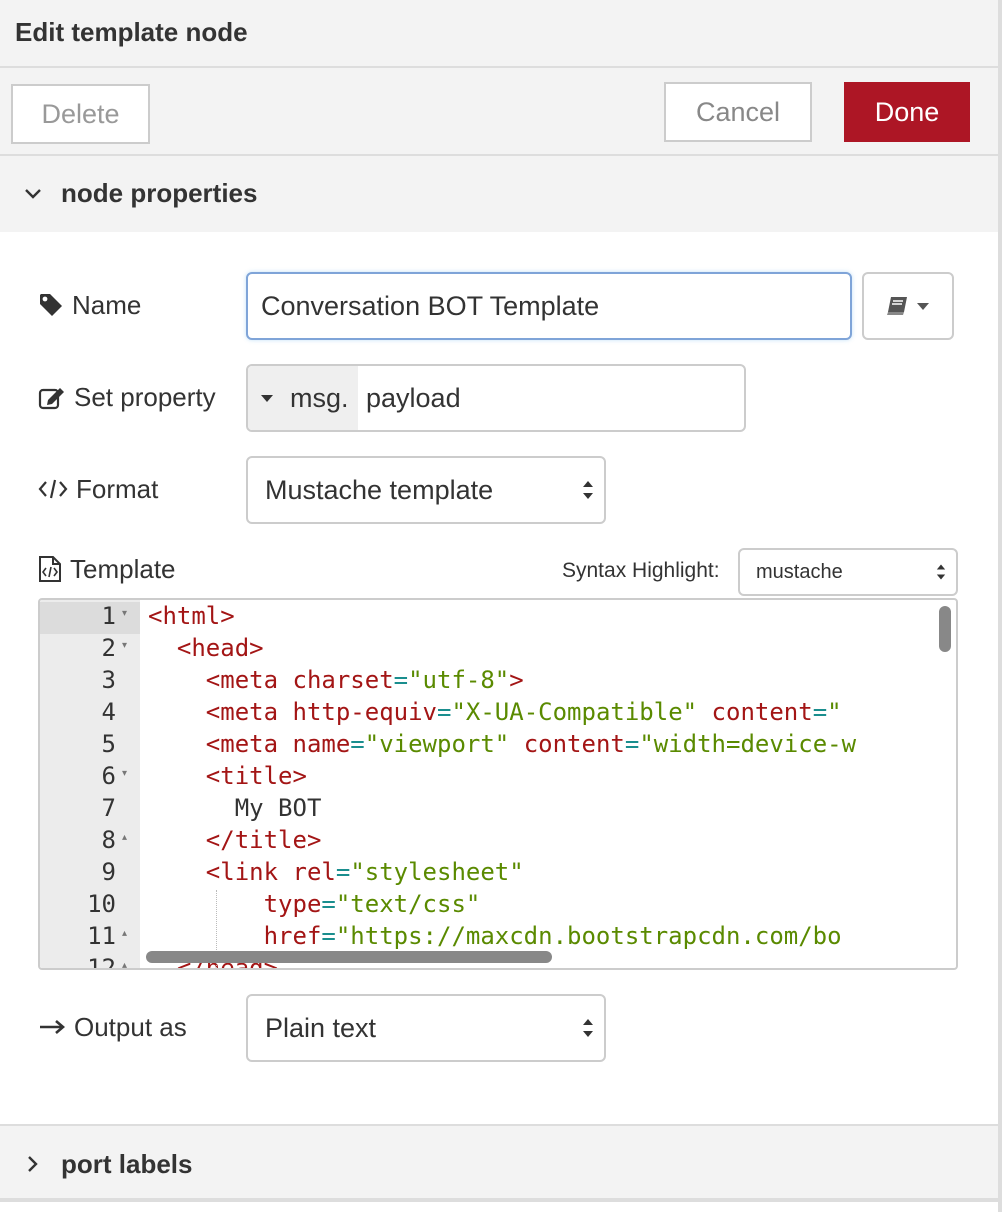 This screenshot has width=1002, height=1212. What do you see at coordinates (117, 488) in the screenshot?
I see `format-label: Format` at bounding box center [117, 488].